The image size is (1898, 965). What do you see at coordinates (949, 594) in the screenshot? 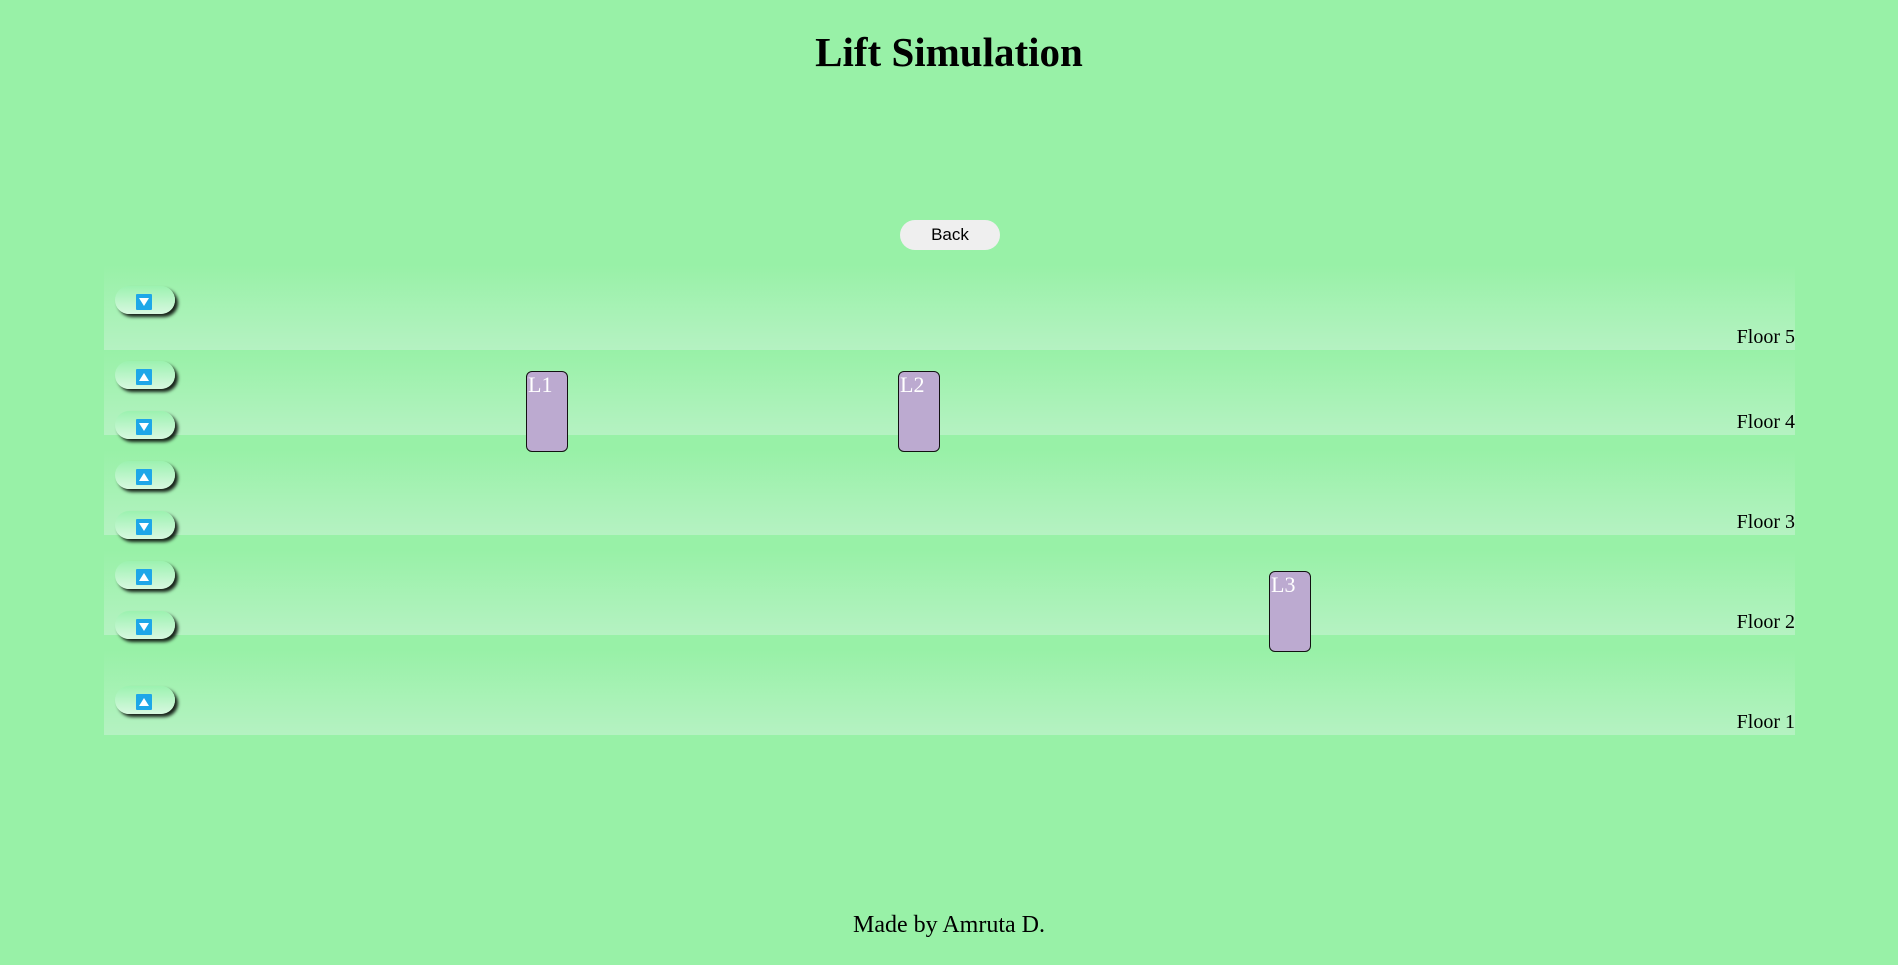
I see `floor-2: Floor 2` at bounding box center [949, 594].